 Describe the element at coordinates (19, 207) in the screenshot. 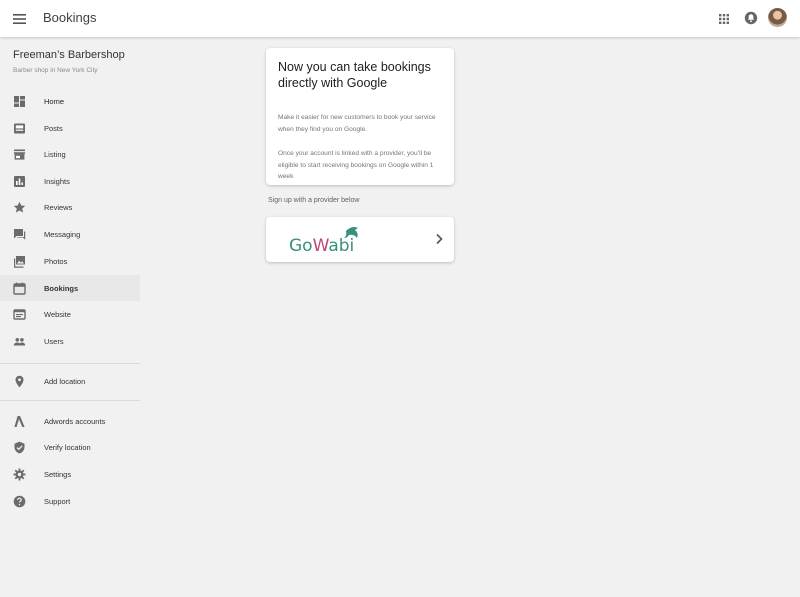

I see `star-icon` at that location.